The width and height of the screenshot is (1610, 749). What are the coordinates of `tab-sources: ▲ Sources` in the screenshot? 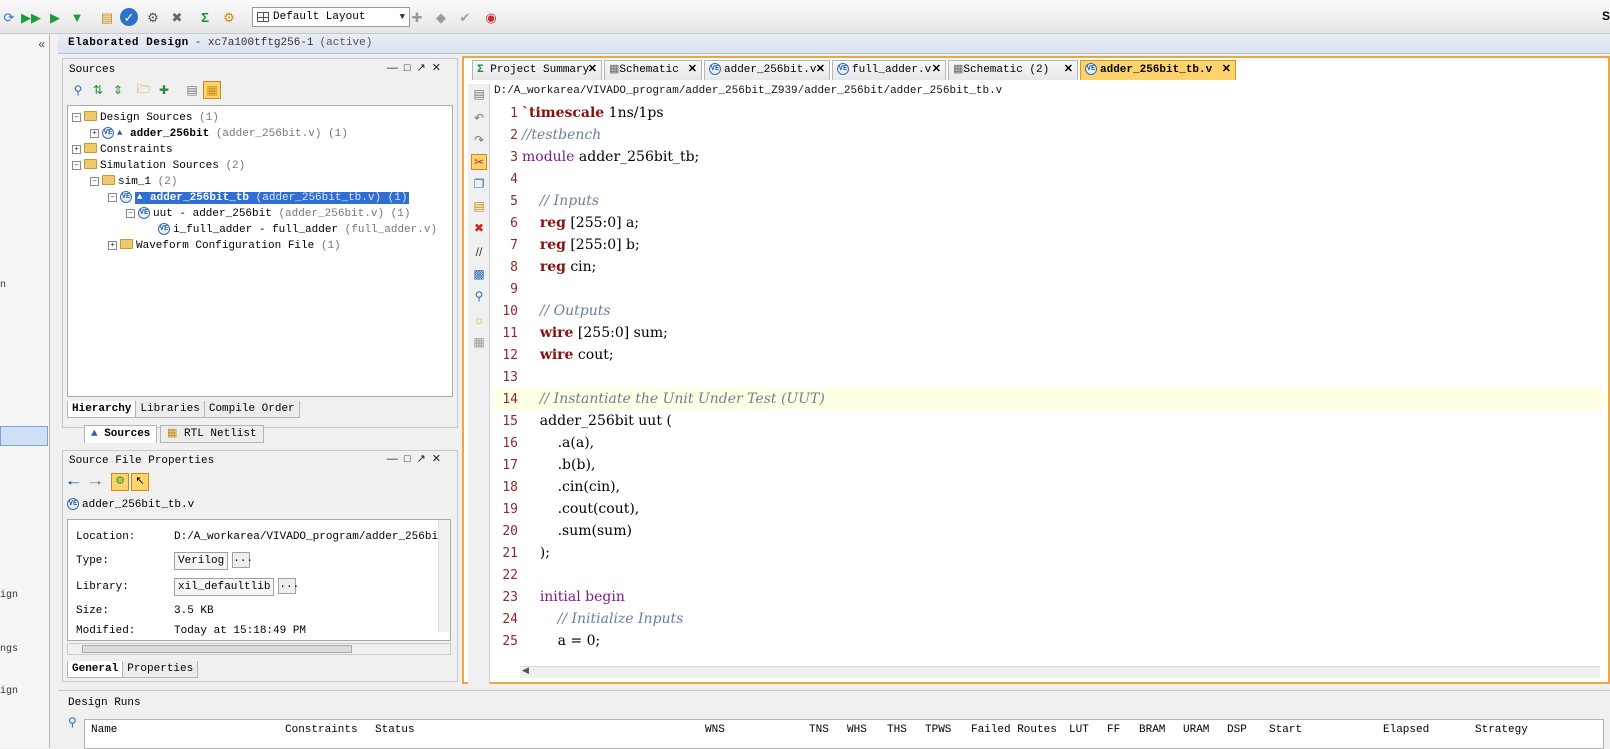 It's located at (121, 434).